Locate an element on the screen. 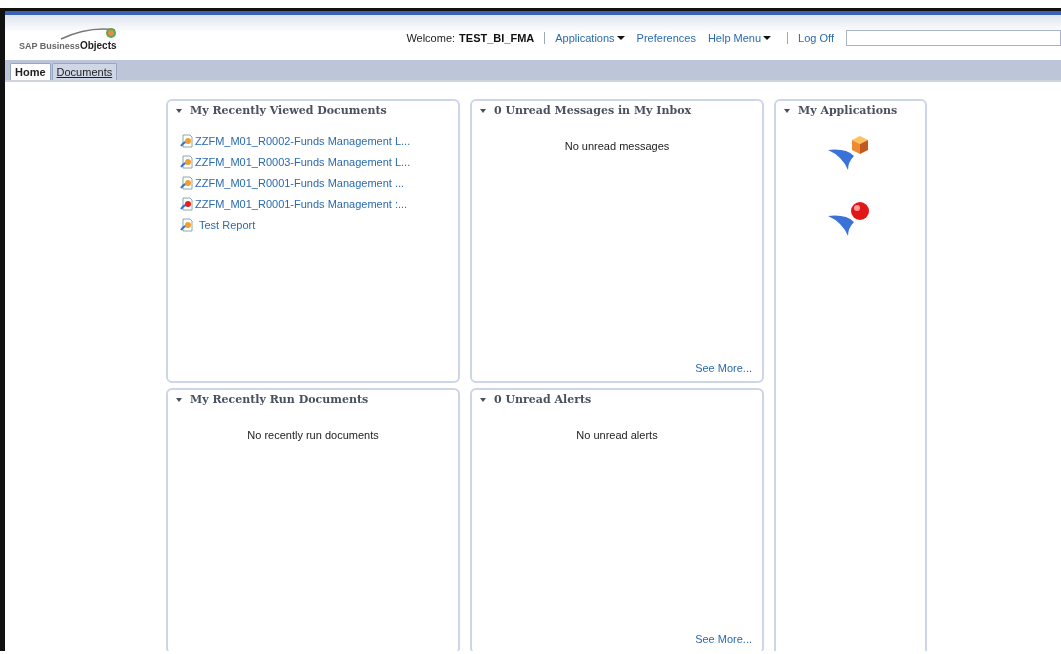 The image size is (1061, 654). search-field is located at coordinates (953, 37).